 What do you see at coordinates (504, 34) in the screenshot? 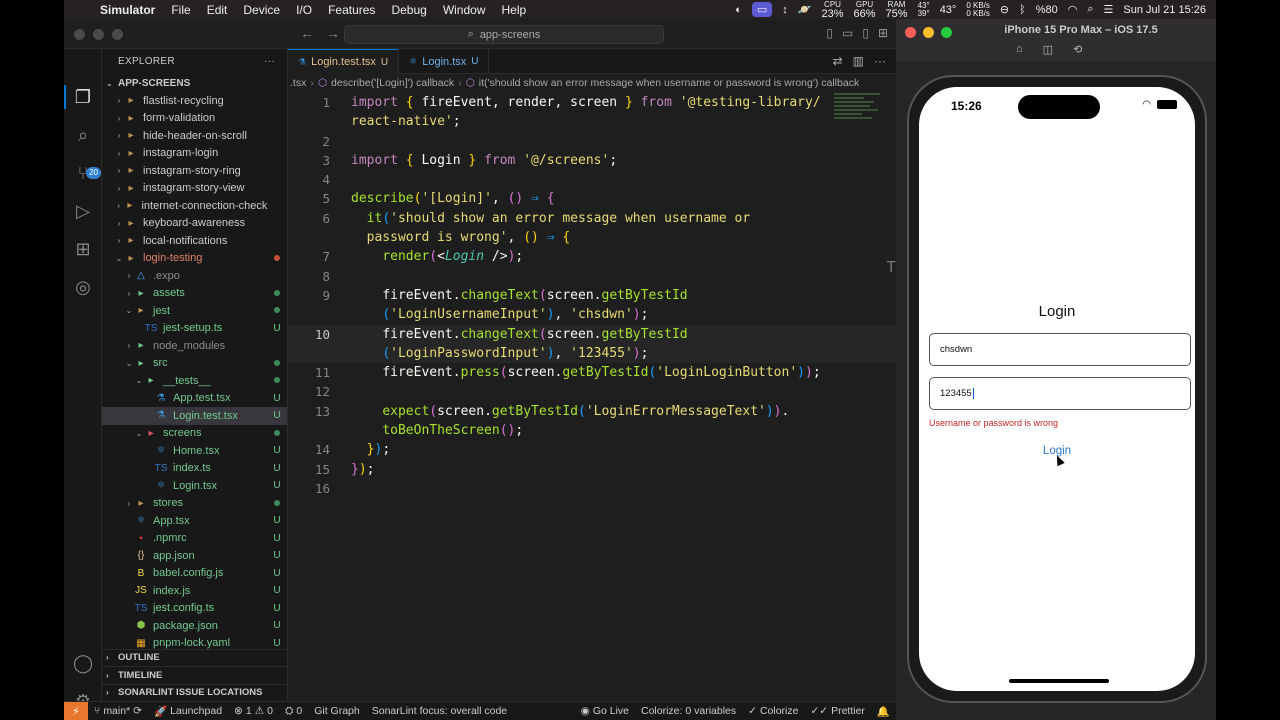
I see `command-center: ⌕ app-screens` at bounding box center [504, 34].